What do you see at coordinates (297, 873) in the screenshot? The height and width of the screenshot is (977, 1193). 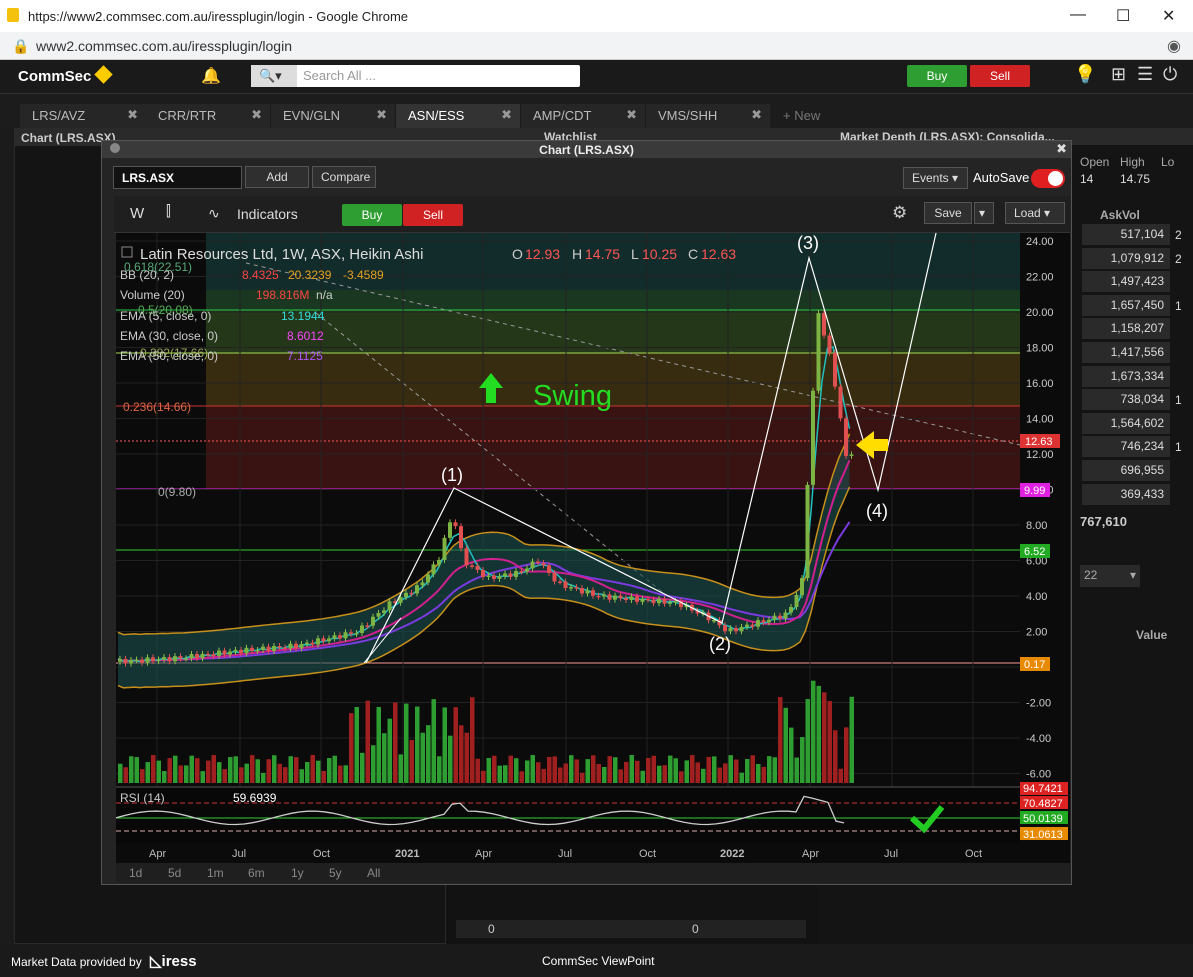 I see `range-1y: 1y` at bounding box center [297, 873].